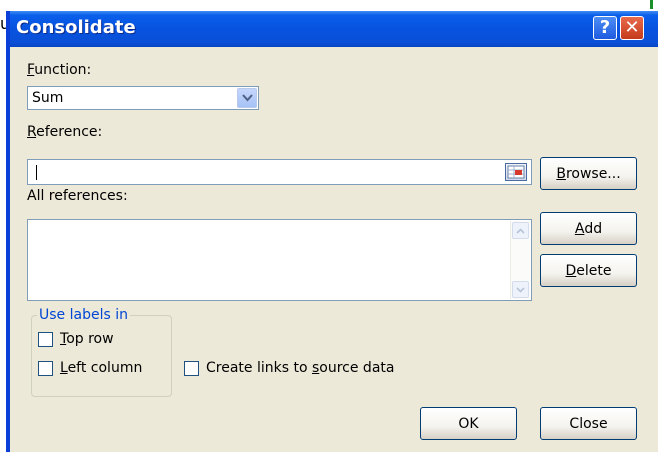  I want to click on left-column-checkbox, so click(45, 368).